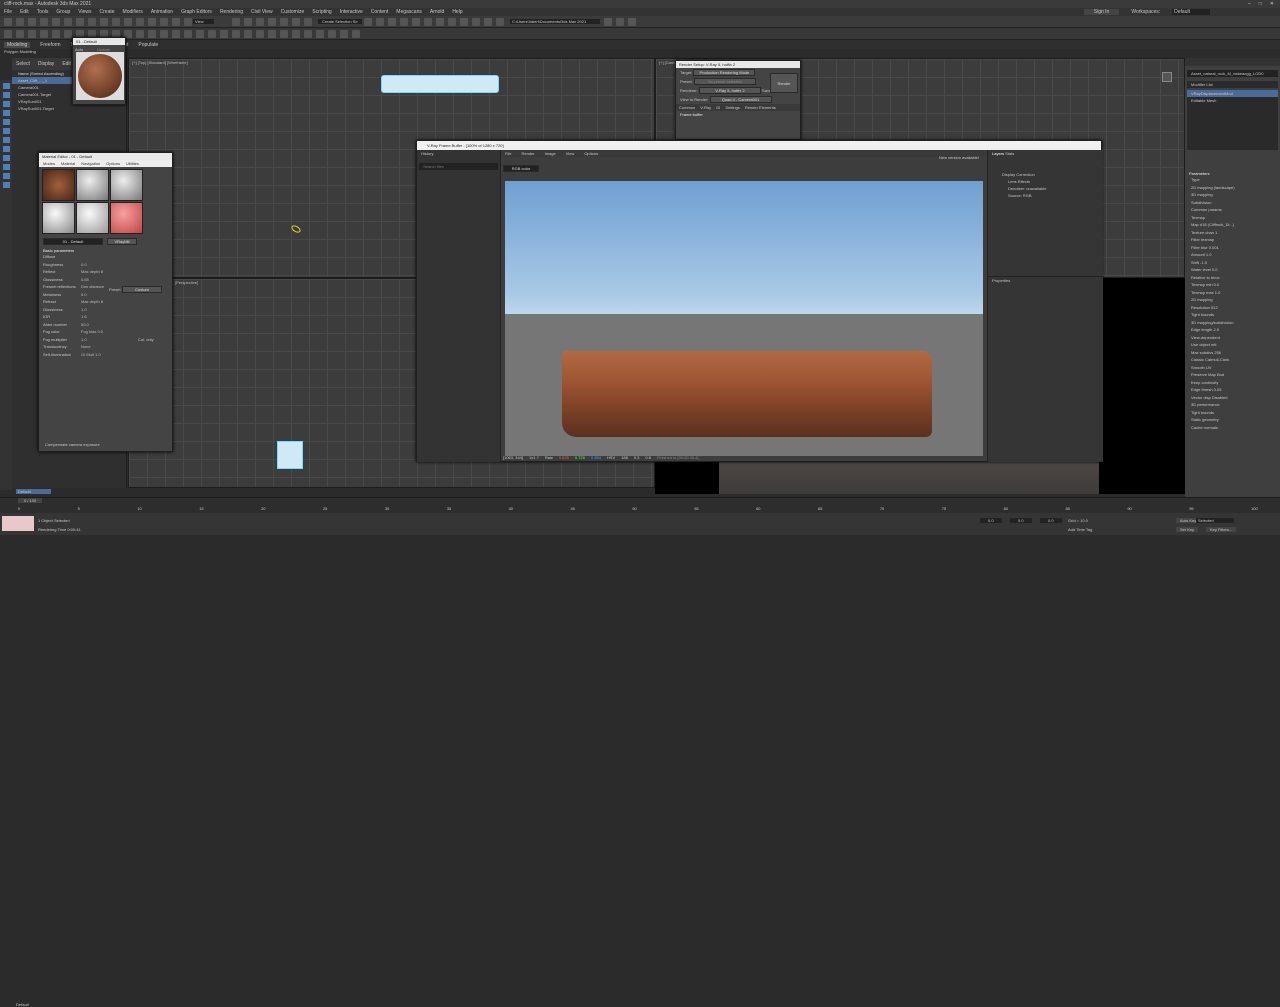  Describe the element at coordinates (68, 163) in the screenshot. I see `material-editor-menu-item: Material` at that location.